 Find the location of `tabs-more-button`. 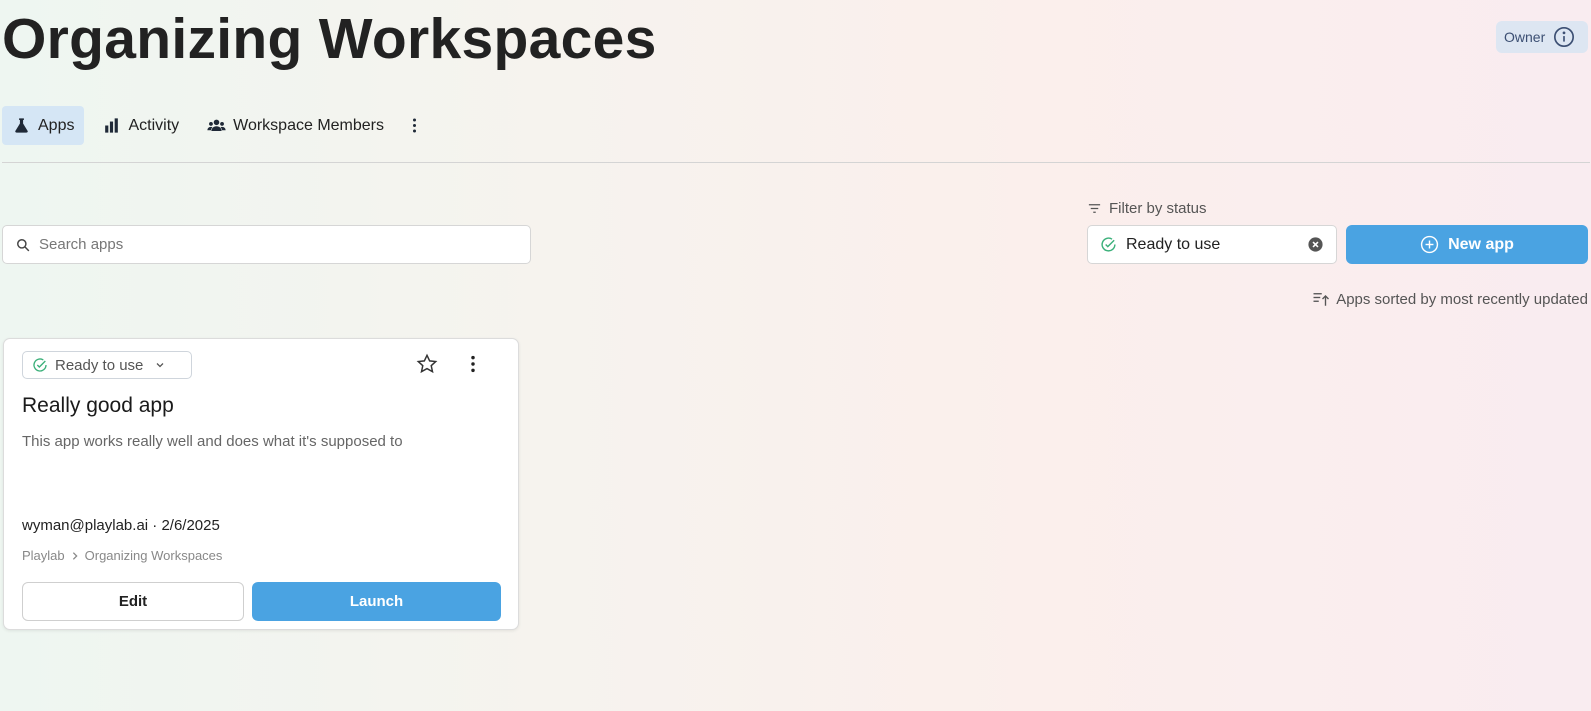

tabs-more-button is located at coordinates (414, 125).